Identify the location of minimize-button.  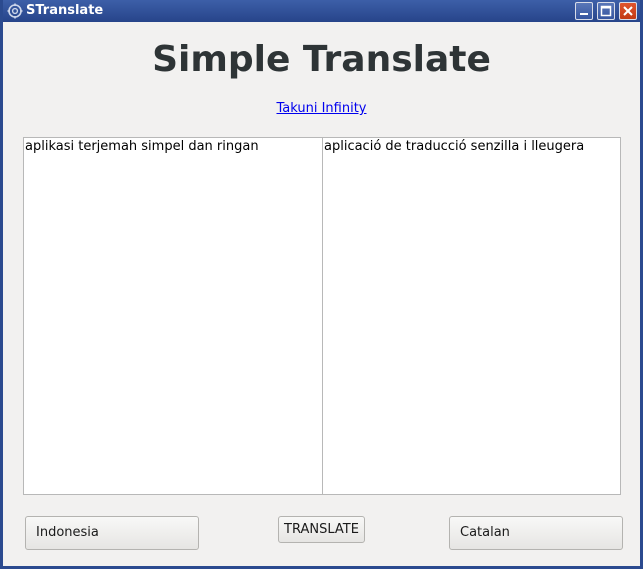
(584, 11).